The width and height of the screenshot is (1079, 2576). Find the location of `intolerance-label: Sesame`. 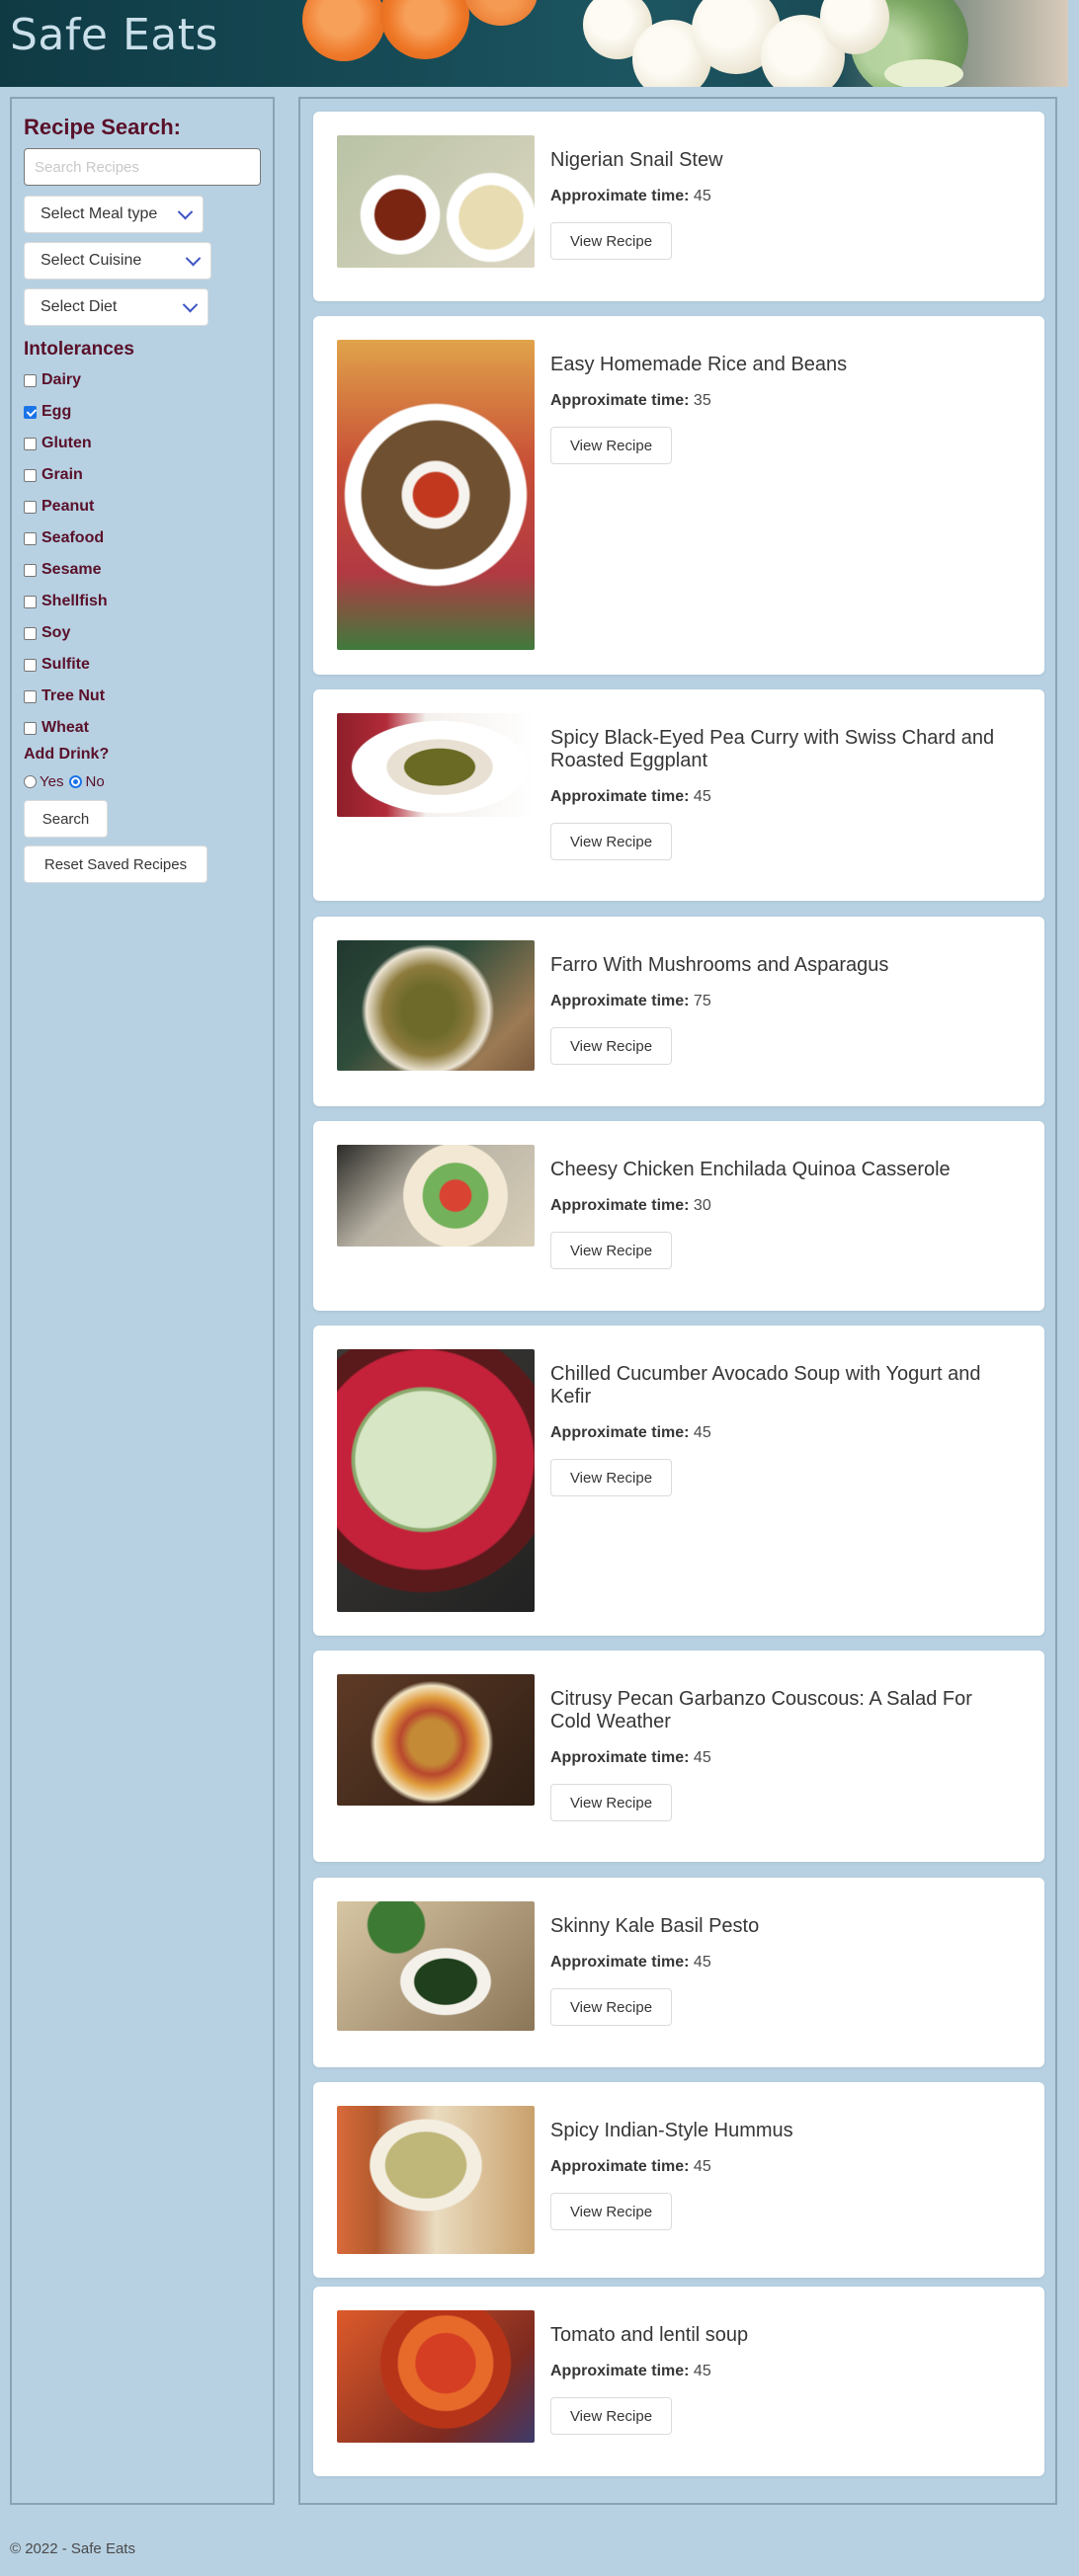

intolerance-label: Sesame is located at coordinates (72, 570).